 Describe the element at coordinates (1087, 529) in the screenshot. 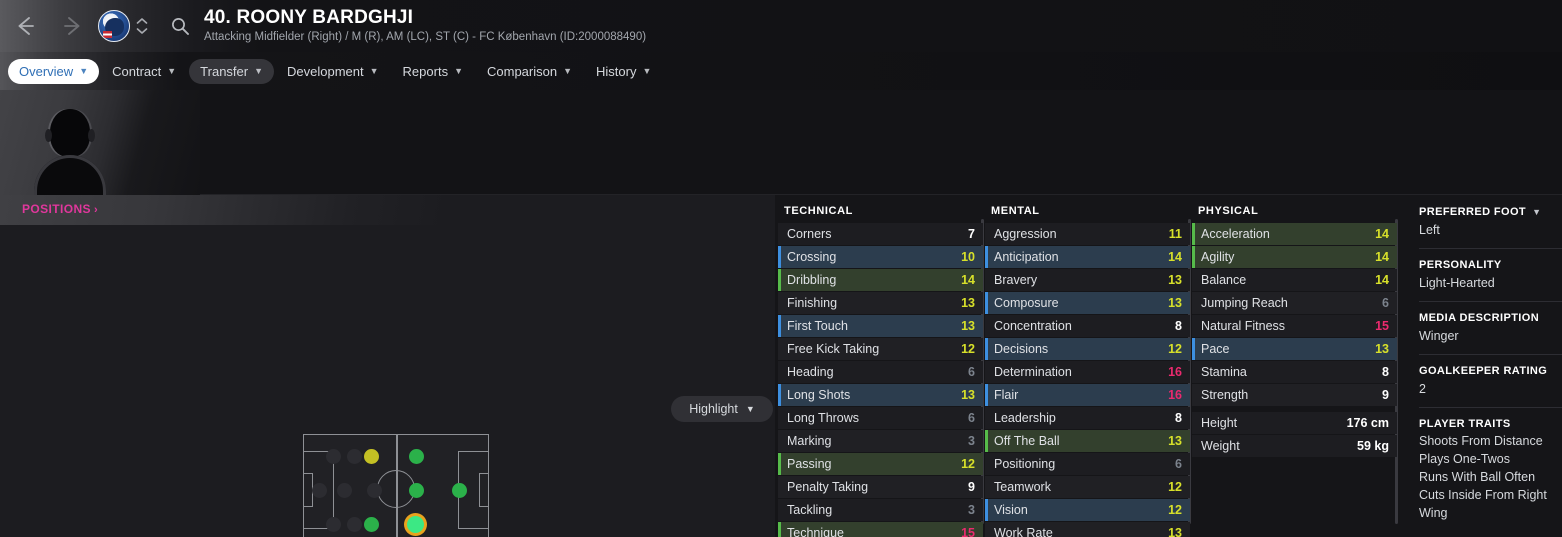

I see `attribute-row: Work Rate 13` at that location.